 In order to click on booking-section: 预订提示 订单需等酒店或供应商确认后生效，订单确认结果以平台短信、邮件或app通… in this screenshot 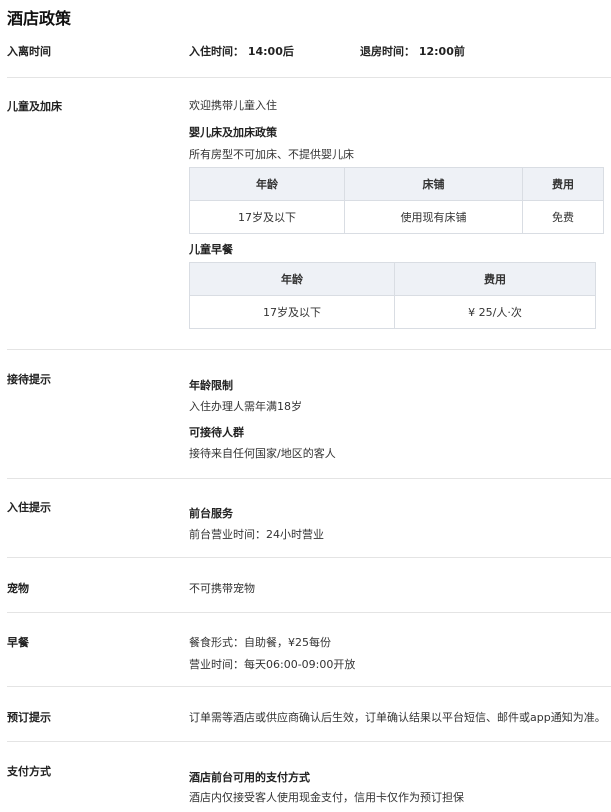, I will do `click(309, 714)`.